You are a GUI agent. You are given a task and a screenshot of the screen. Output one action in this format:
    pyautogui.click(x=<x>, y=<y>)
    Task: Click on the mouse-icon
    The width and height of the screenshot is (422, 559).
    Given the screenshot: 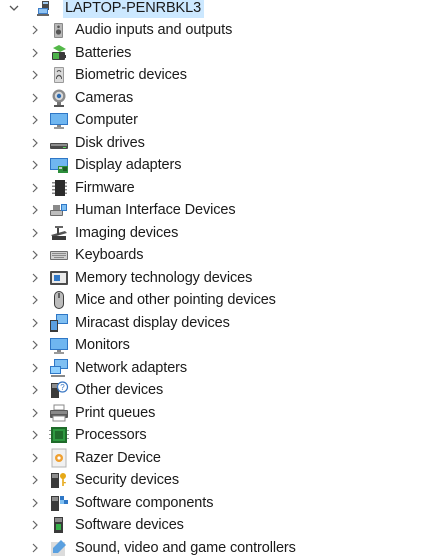 What is the action you would take?
    pyautogui.click(x=59, y=300)
    